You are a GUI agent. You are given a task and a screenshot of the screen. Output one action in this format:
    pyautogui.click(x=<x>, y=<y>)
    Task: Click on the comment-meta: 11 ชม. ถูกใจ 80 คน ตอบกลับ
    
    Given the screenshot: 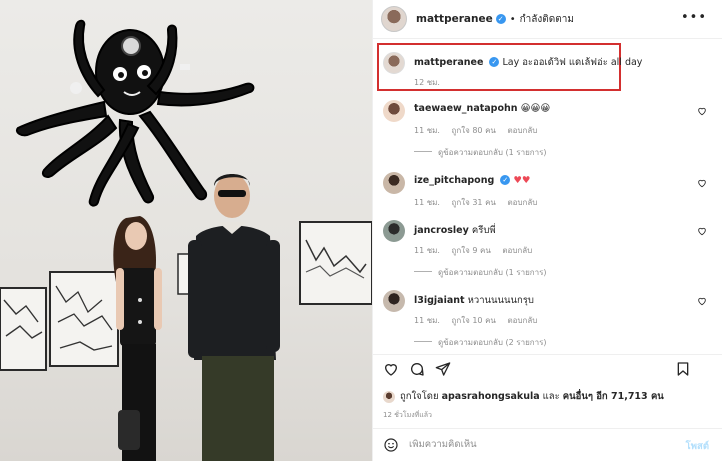 What is the action you would take?
    pyautogui.click(x=480, y=130)
    